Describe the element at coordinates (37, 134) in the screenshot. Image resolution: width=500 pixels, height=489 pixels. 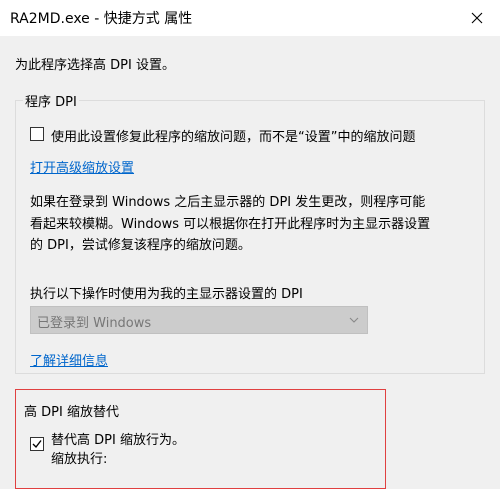
I see `fix-scaling-checkbox` at that location.